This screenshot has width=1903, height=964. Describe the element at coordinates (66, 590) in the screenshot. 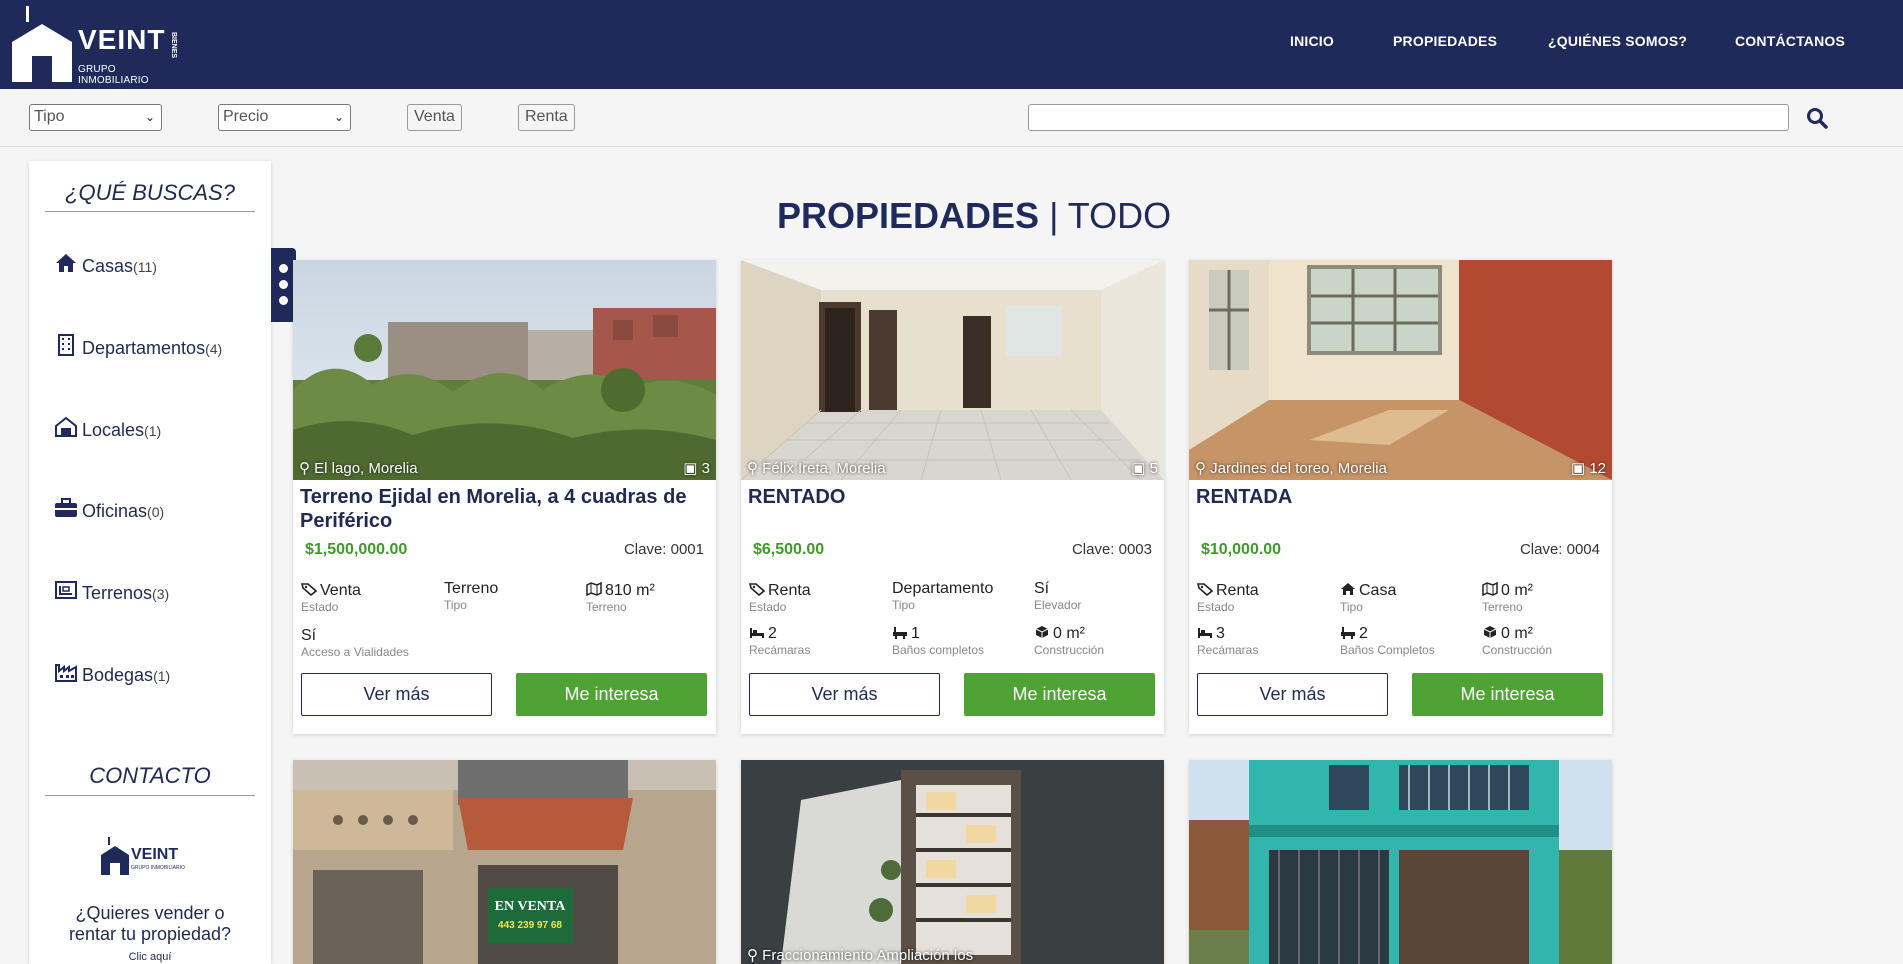

I see `land-icon` at that location.